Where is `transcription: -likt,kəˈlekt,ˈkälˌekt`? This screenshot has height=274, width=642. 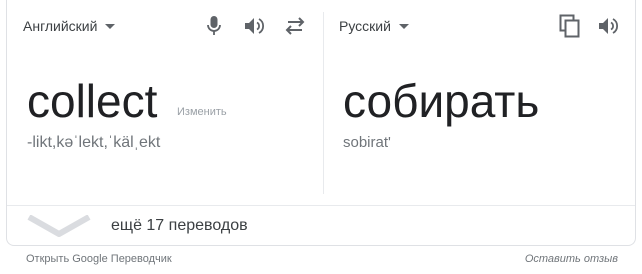
transcription: -likt,kəˈlekt,ˈkälˌekt is located at coordinates (94, 142).